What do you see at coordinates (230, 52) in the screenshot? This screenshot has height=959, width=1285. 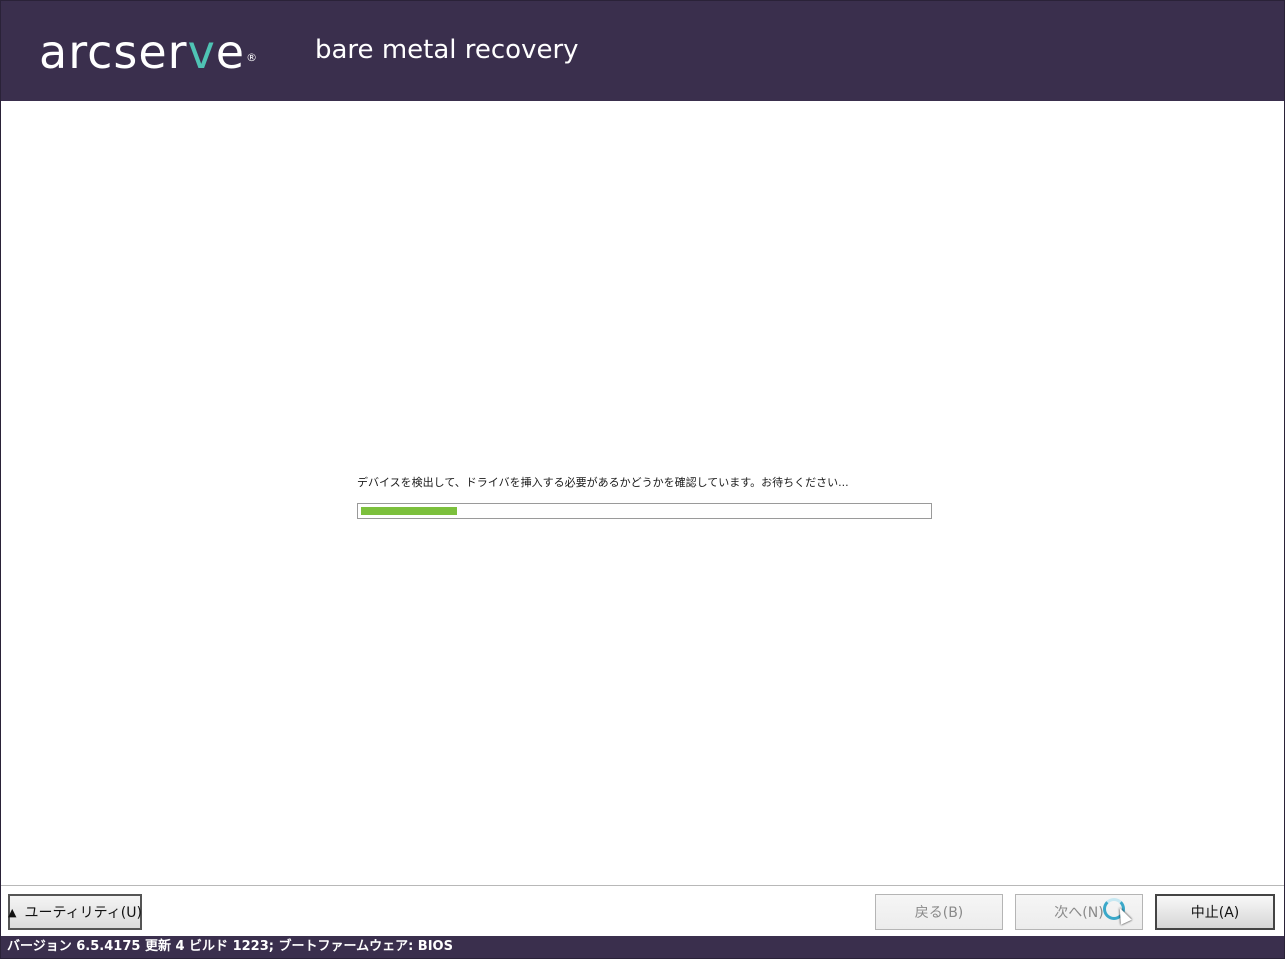 I see `logo-text-suffix: e` at bounding box center [230, 52].